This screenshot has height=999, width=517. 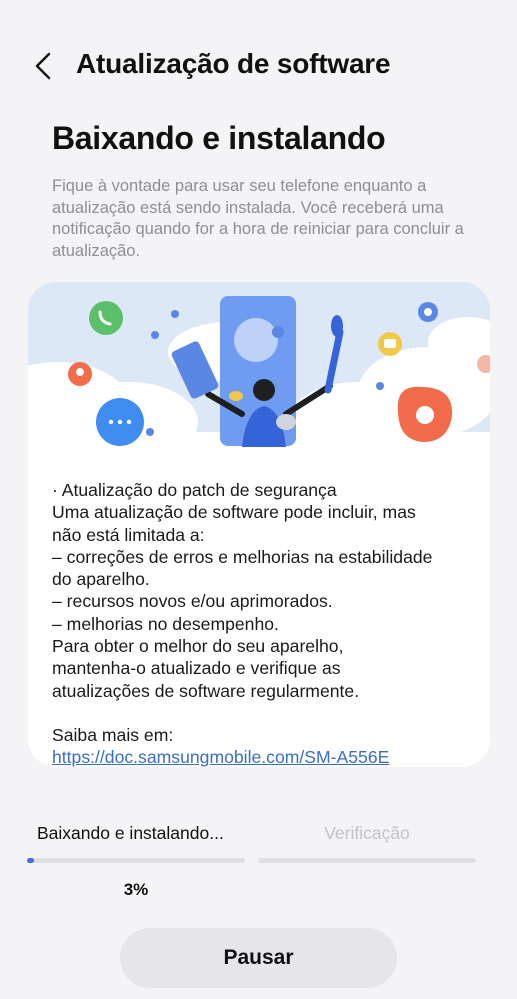 What do you see at coordinates (113, 734) in the screenshot?
I see `learn-more-label: Saiba mais em:` at bounding box center [113, 734].